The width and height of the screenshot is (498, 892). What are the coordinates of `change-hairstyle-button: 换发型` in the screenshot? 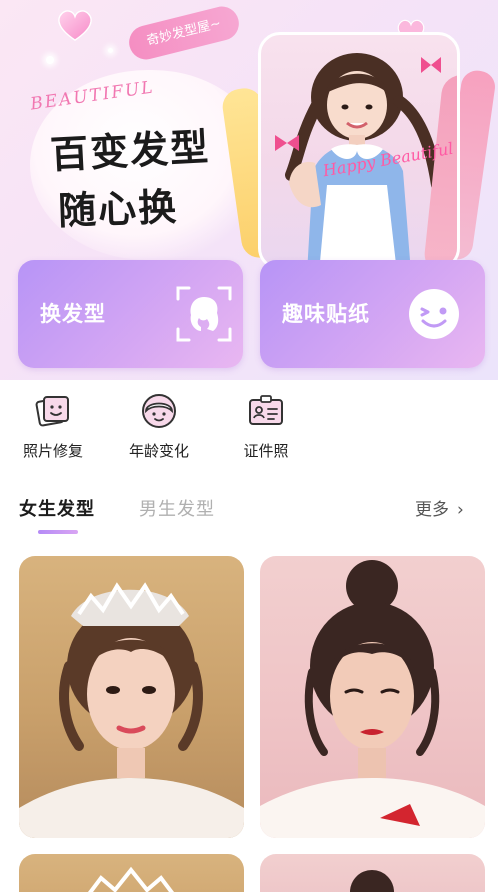 It's located at (130, 314).